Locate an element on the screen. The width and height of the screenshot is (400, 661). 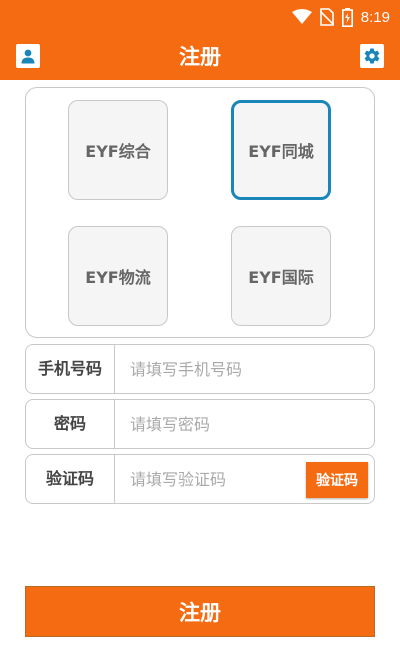
get-code-button: 验证码 is located at coordinates (337, 480).